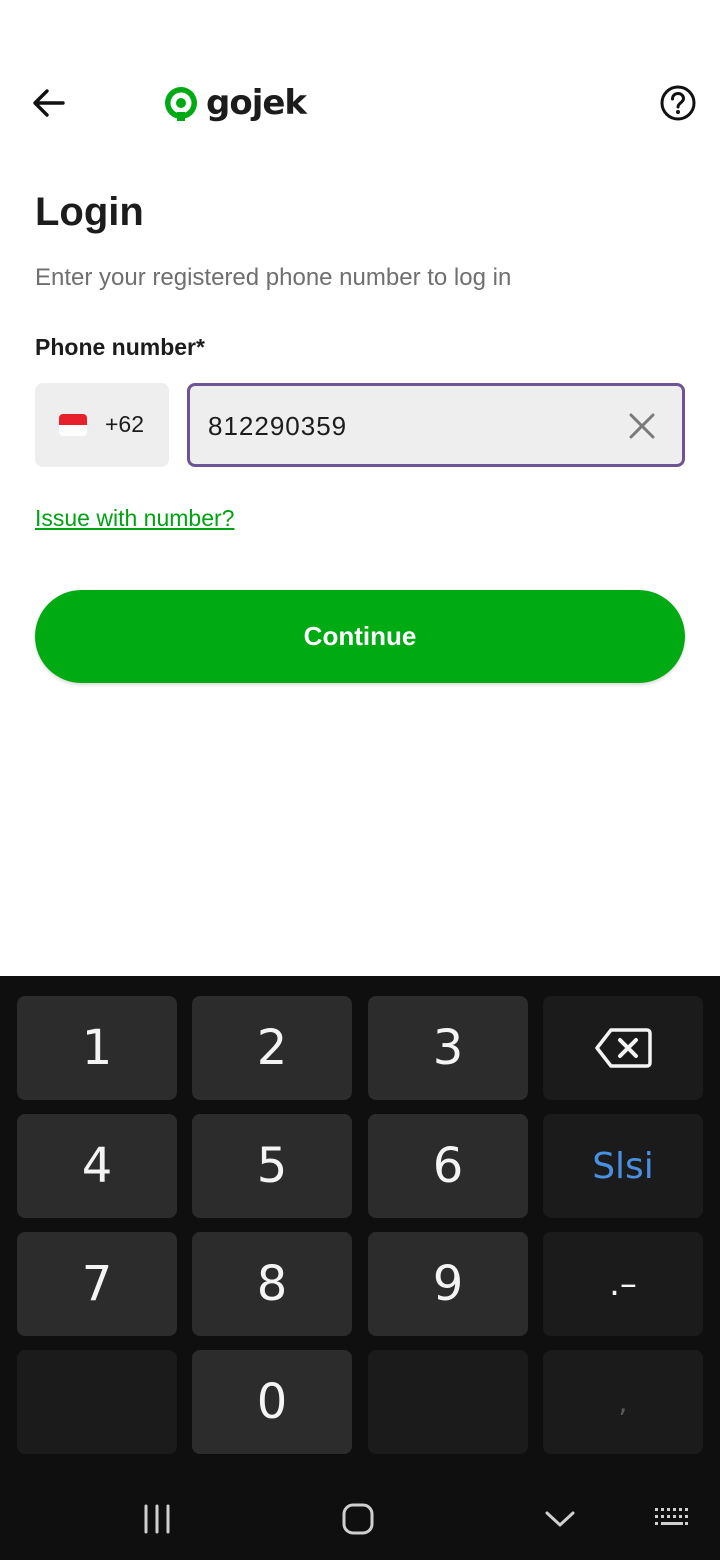 The image size is (720, 1560). I want to click on done-key-label: Slsi, so click(623, 1166).